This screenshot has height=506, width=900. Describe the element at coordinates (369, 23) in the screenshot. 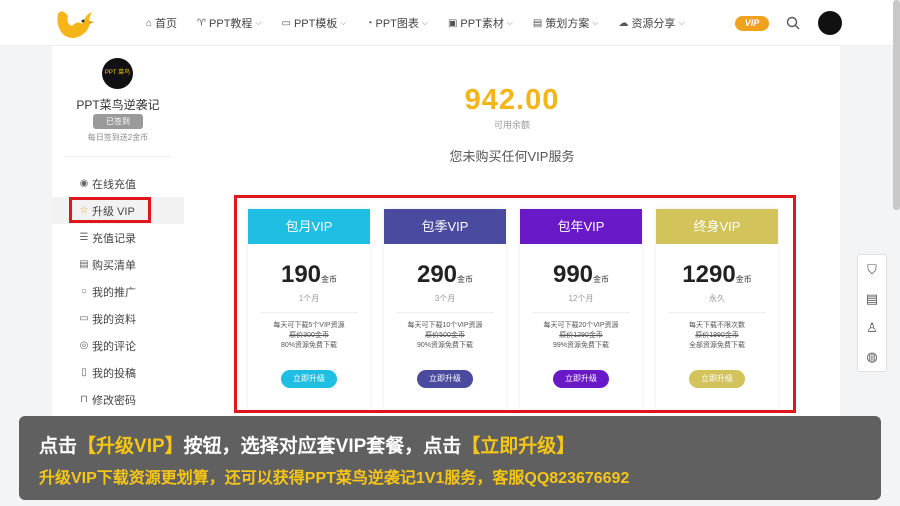

I see `chart-icon: ◔` at that location.